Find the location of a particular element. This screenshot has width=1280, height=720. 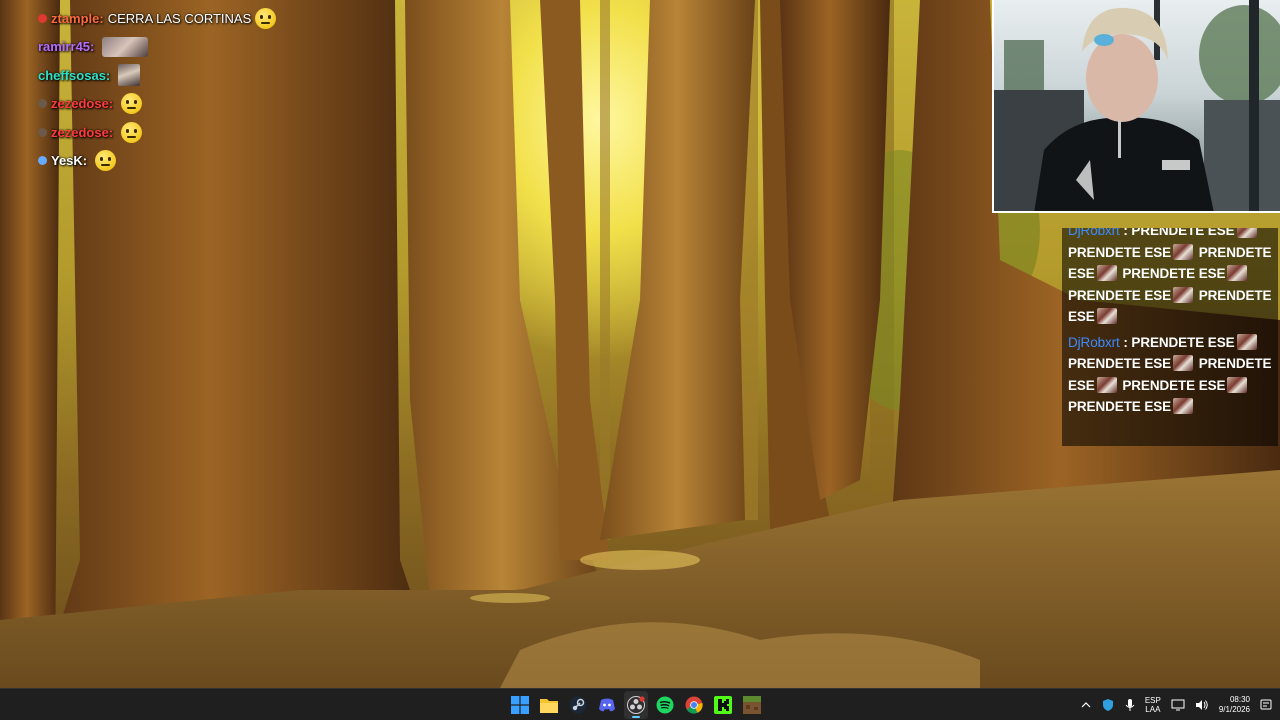

chrome-button is located at coordinates (694, 705).